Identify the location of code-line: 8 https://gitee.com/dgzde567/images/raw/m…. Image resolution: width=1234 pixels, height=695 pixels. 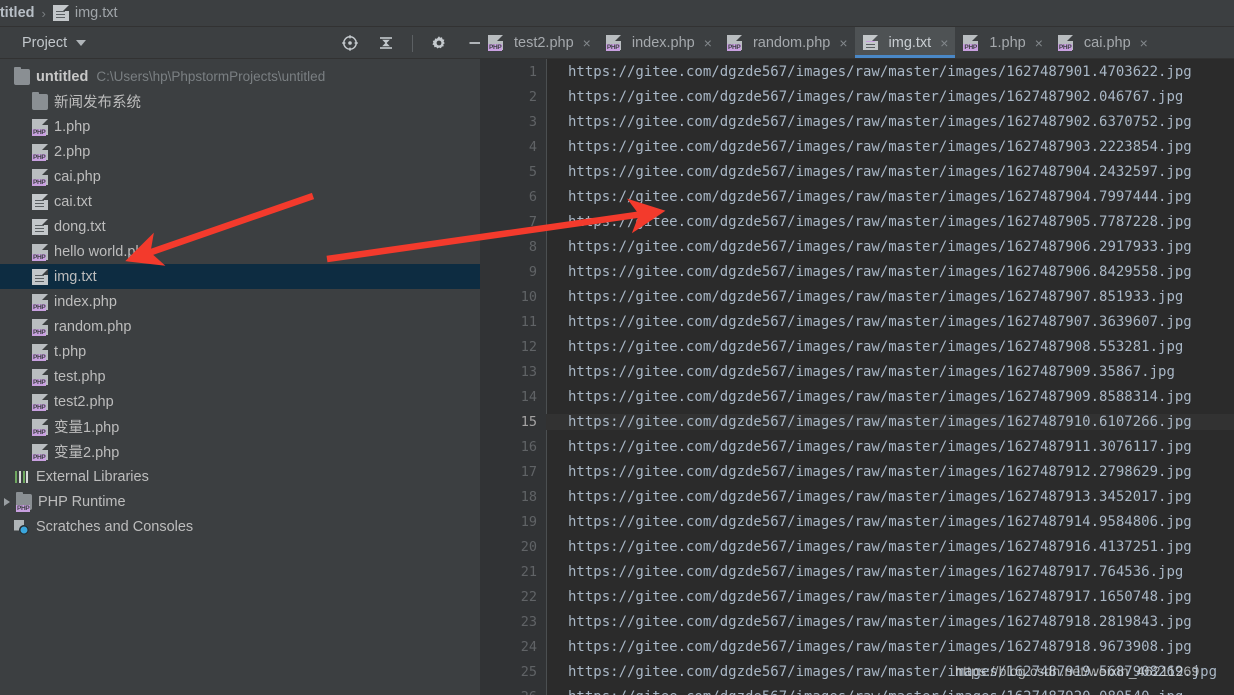
(857, 246).